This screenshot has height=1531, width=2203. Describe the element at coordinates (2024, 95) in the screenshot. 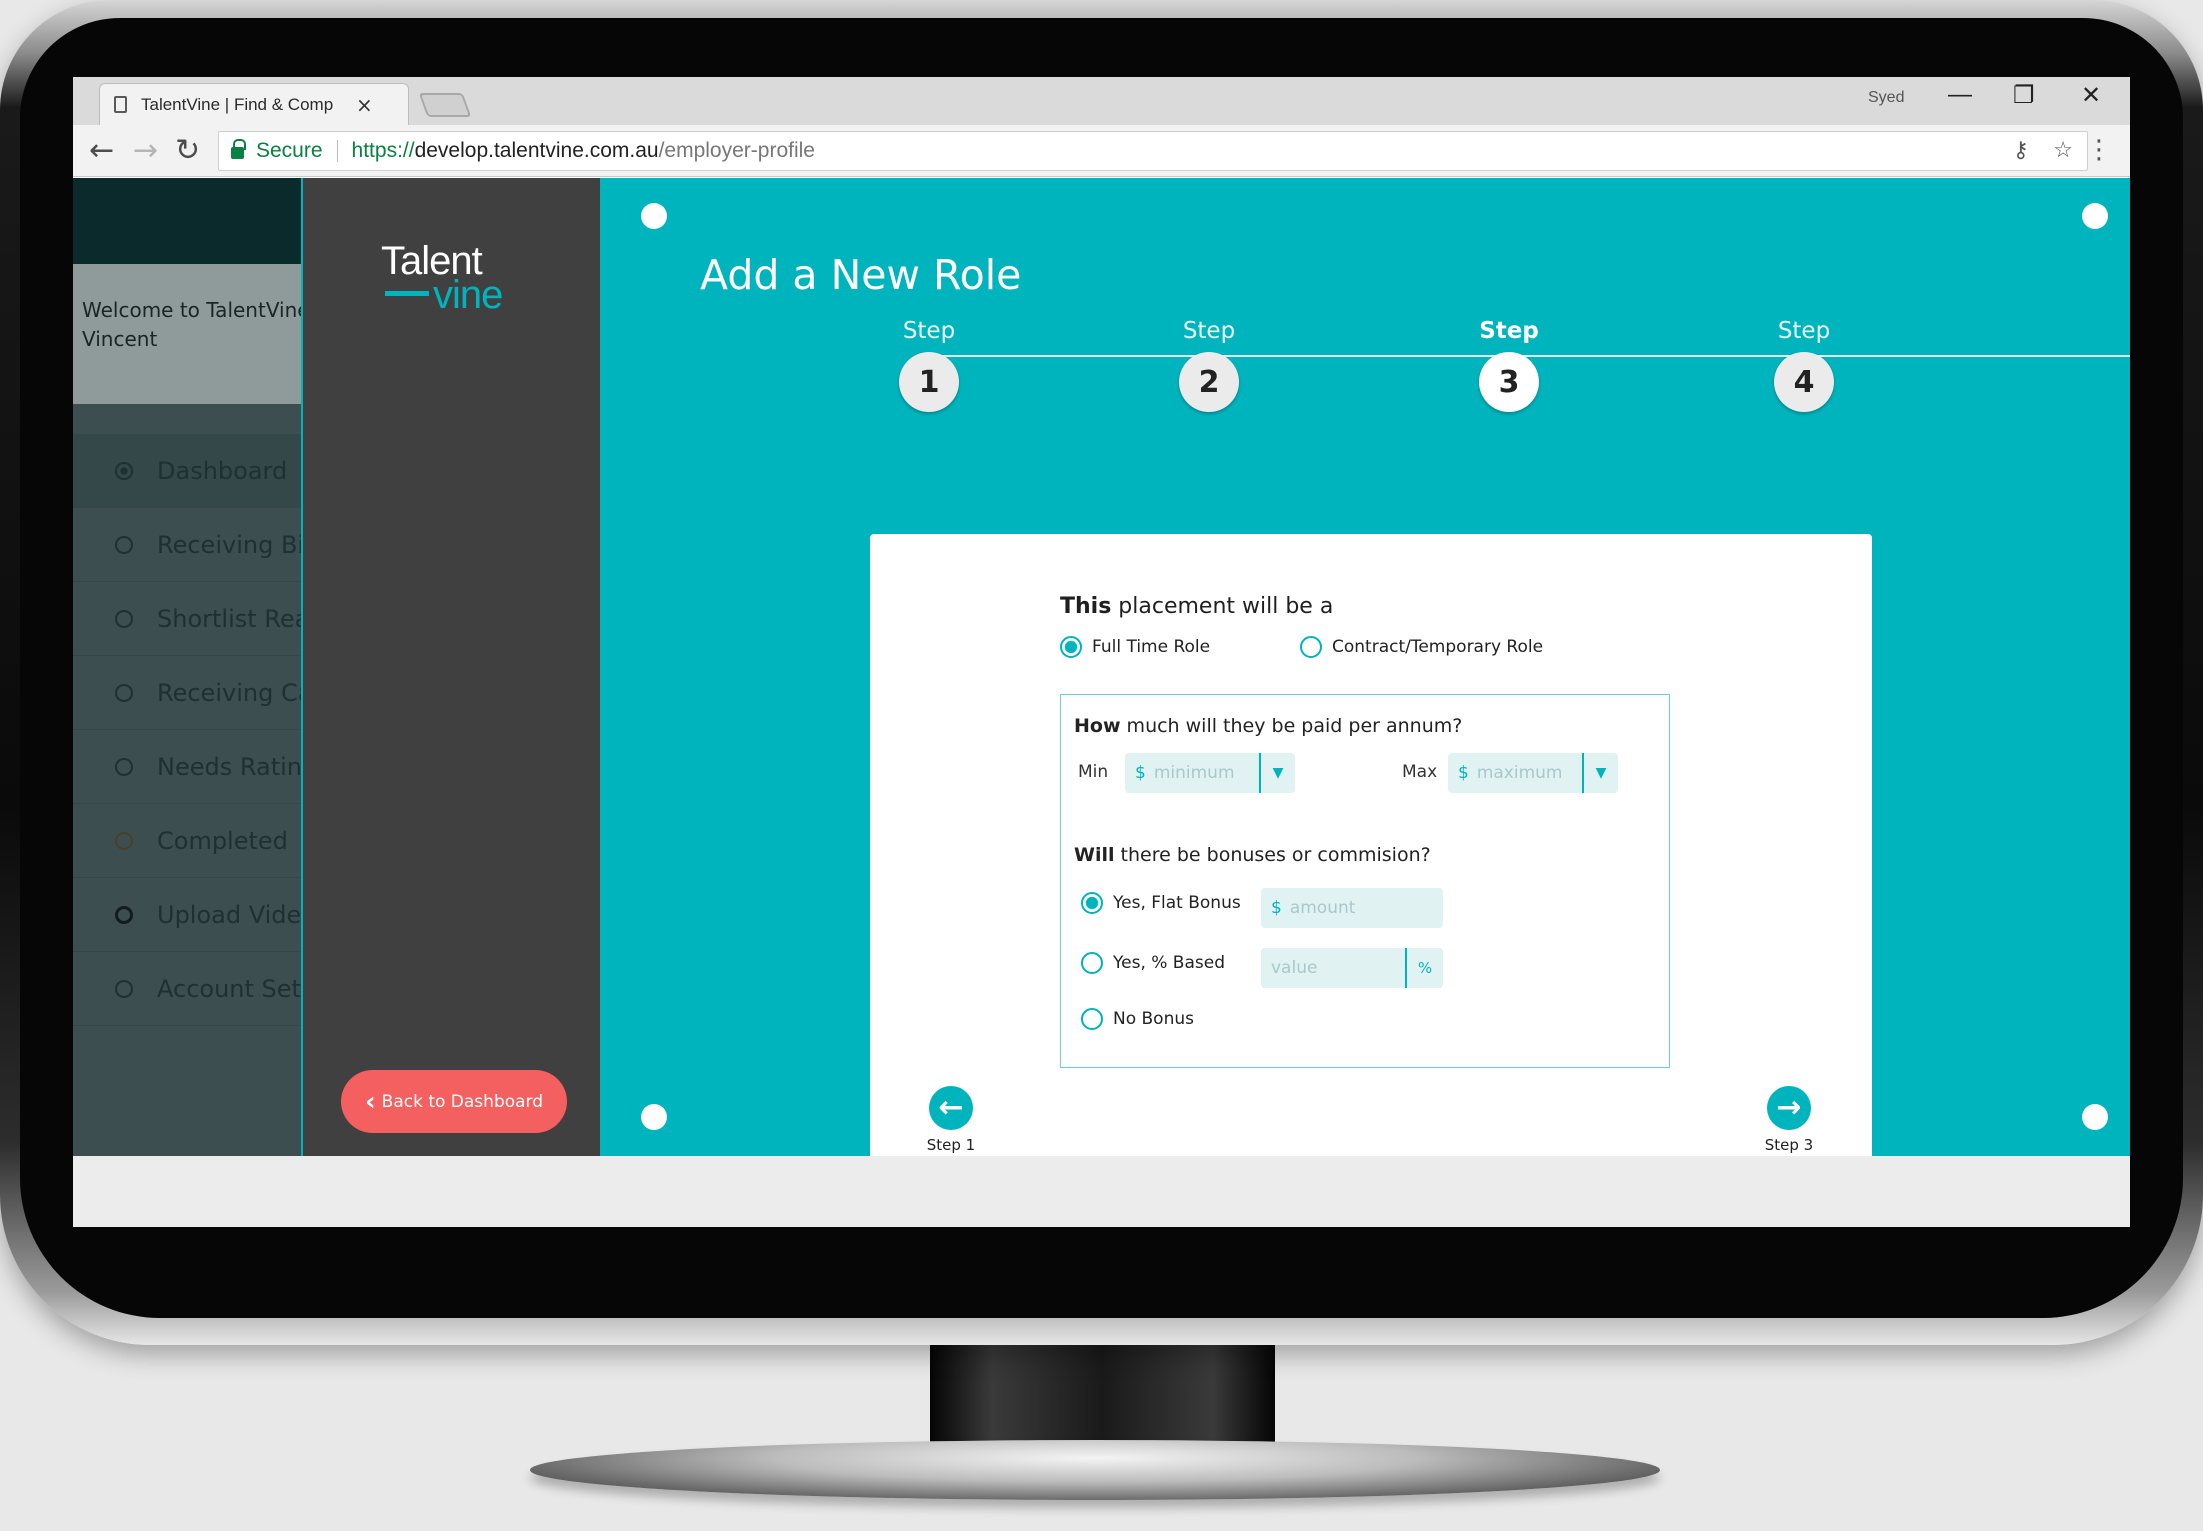

I see `restore-icon: ❐` at that location.